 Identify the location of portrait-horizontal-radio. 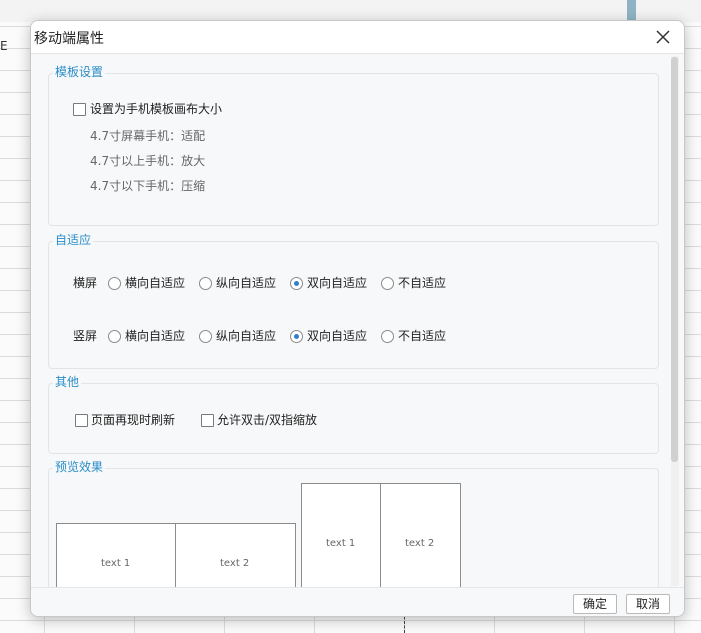
(114, 336).